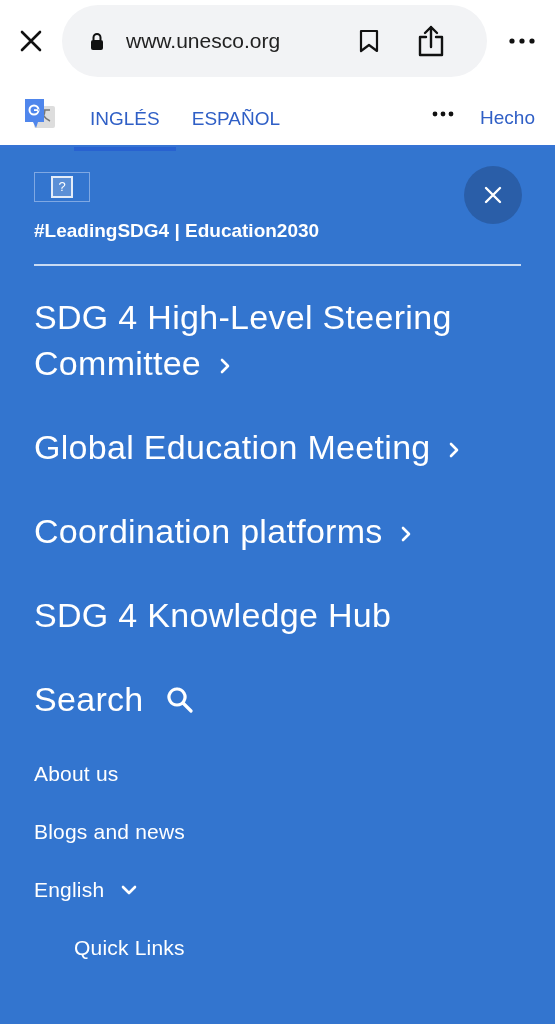  I want to click on lock-icon, so click(97, 41).